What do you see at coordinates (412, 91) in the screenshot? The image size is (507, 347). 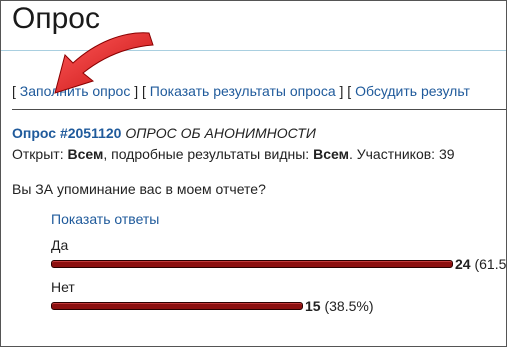 I see `discuss-results-link: Обсудить результ` at bounding box center [412, 91].